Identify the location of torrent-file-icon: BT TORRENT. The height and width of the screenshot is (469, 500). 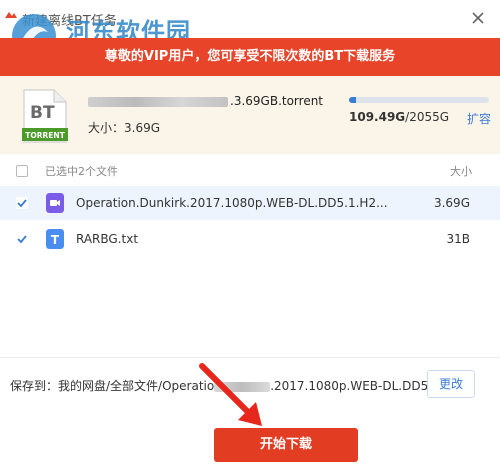
(45, 116).